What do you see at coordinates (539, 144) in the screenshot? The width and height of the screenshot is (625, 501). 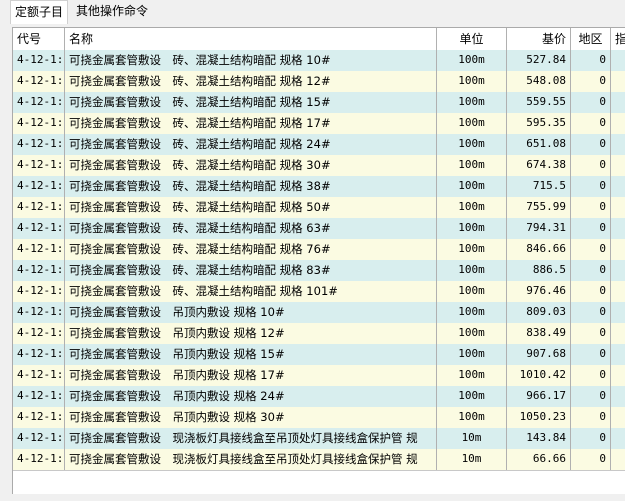 I see `row-price: 651.08` at bounding box center [539, 144].